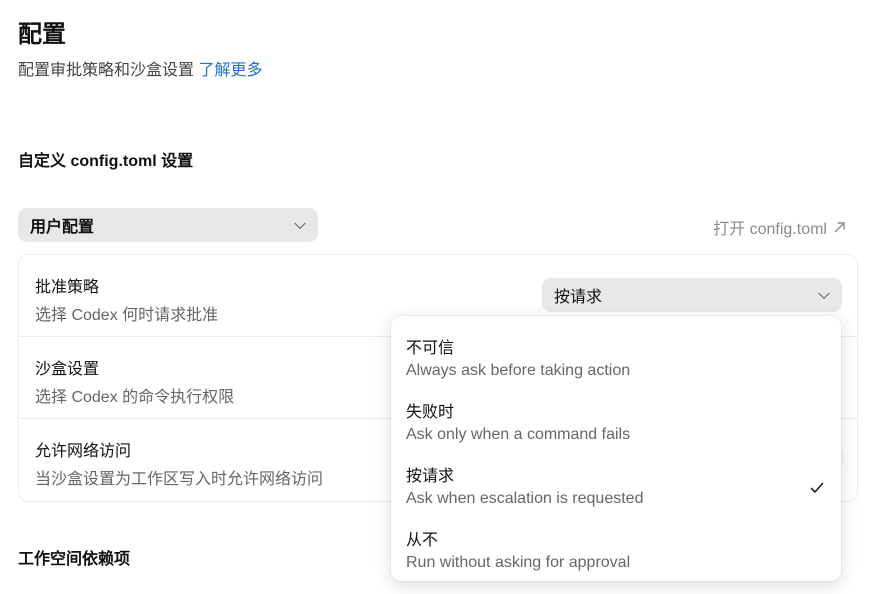 This screenshot has width=872, height=594. I want to click on page-subtitle: 配置审批策略和沙盒设置 了解更多, so click(140, 68).